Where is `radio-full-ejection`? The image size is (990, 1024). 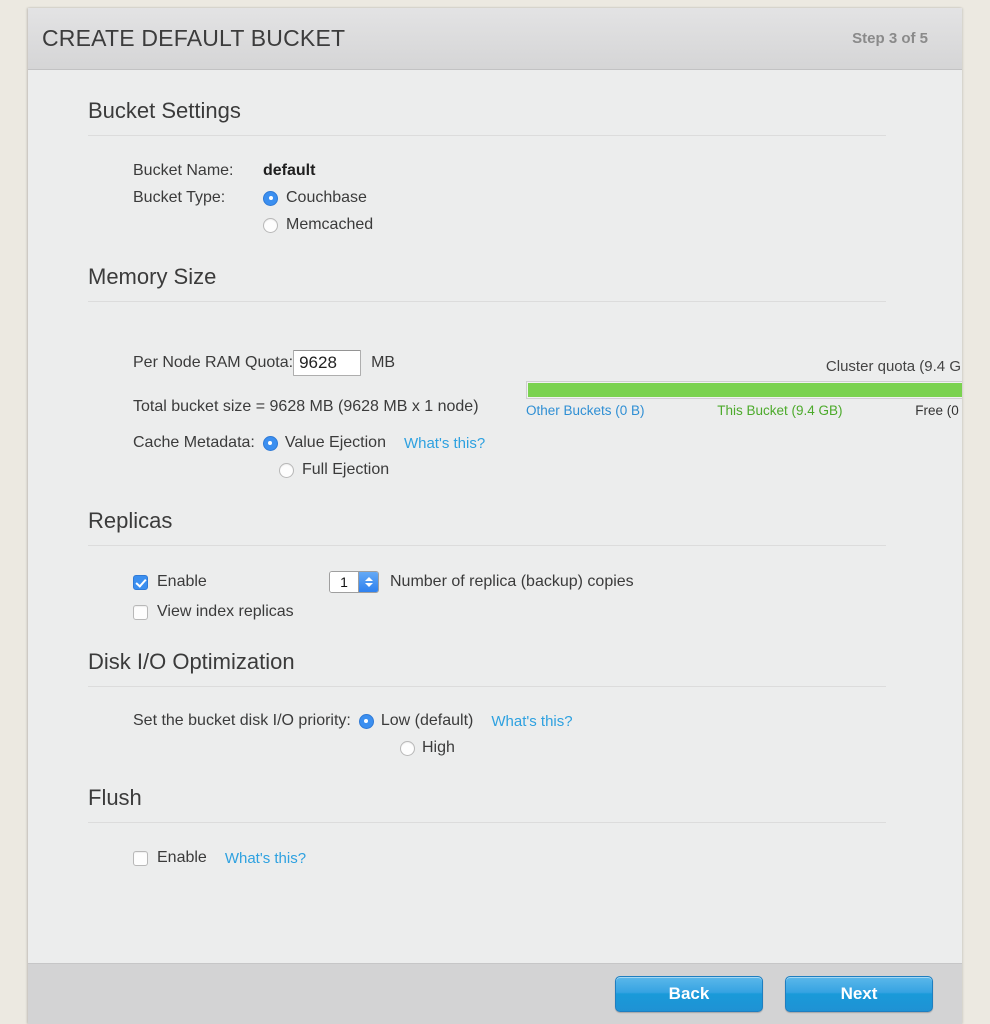 radio-full-ejection is located at coordinates (286, 470).